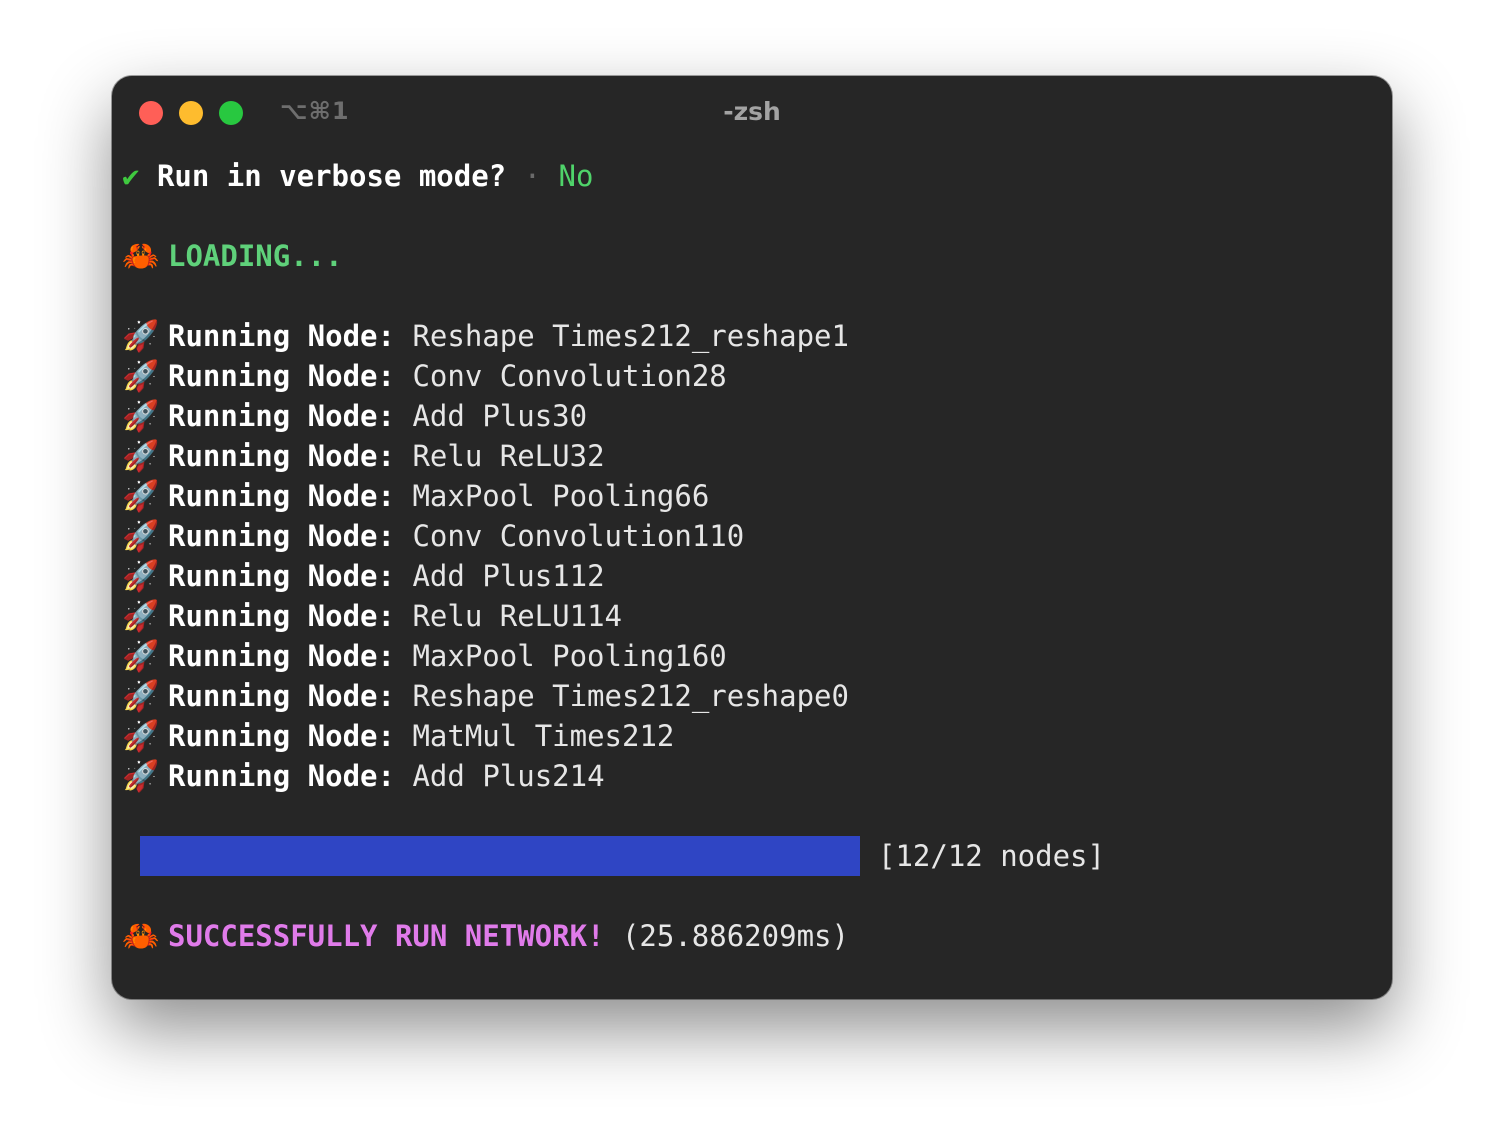  What do you see at coordinates (991, 856) in the screenshot?
I see `progress-label: [12/12 nodes]` at bounding box center [991, 856].